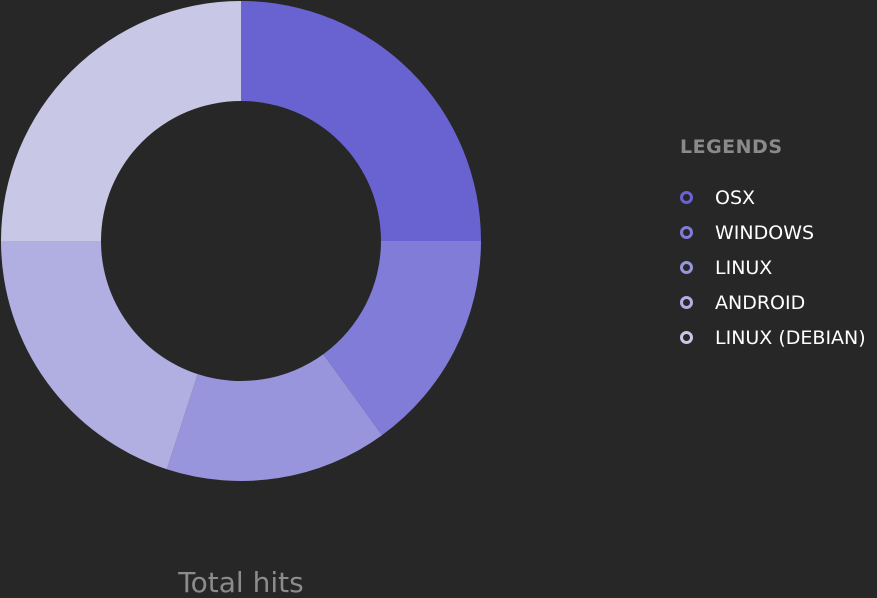 The width and height of the screenshot is (877, 598). I want to click on legend-item-label: ANDROID, so click(760, 302).